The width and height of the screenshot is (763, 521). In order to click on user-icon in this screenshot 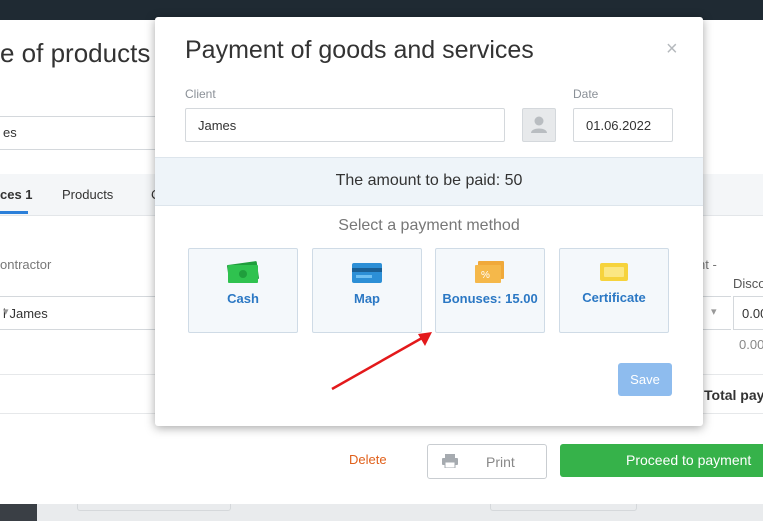, I will do `click(539, 124)`.